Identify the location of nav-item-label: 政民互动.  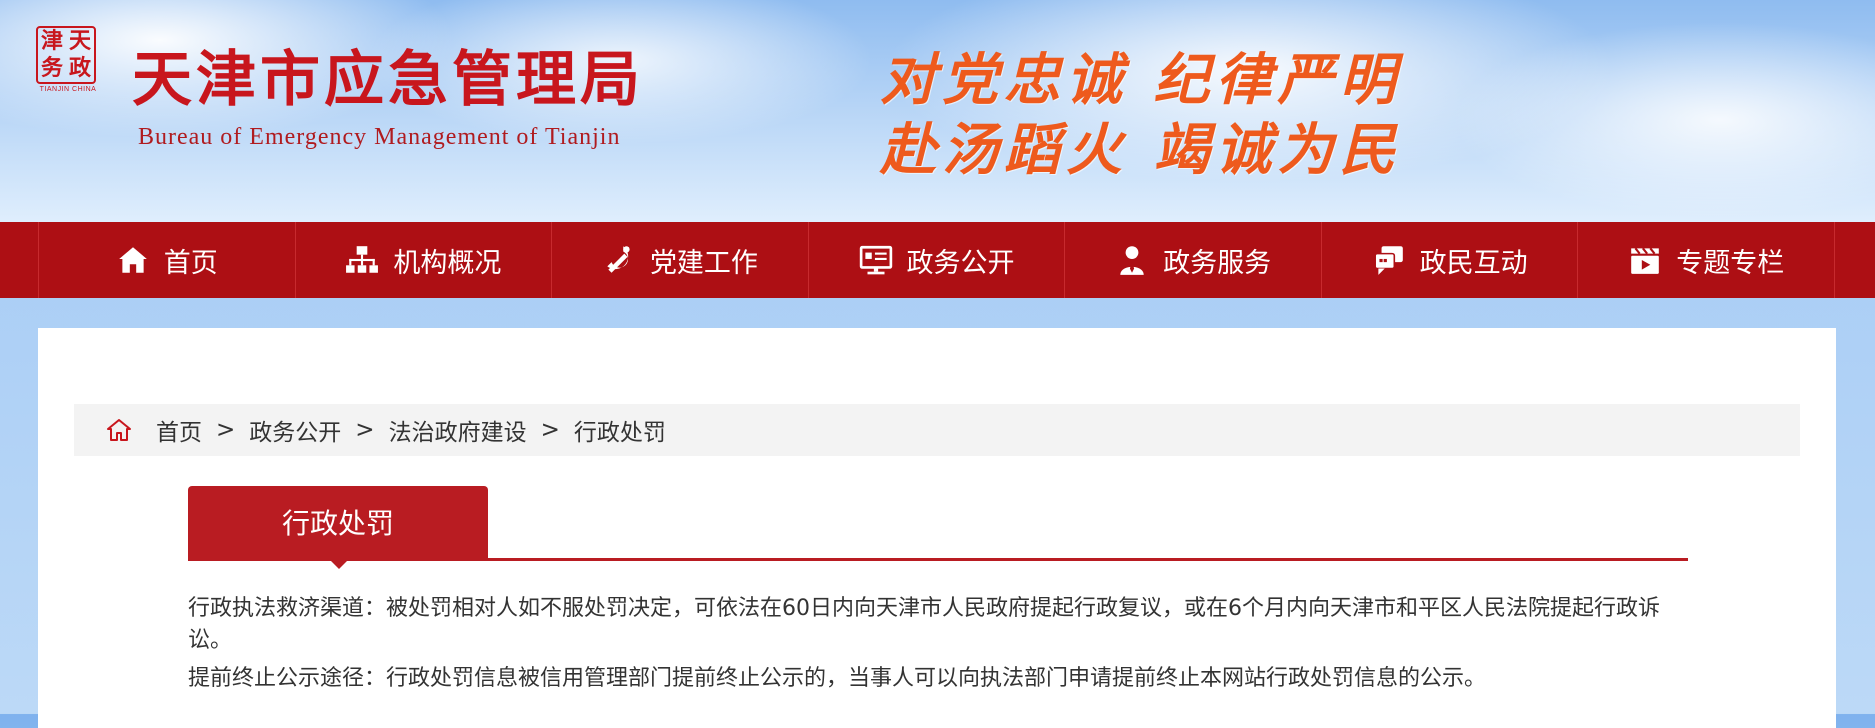
(1473, 263).